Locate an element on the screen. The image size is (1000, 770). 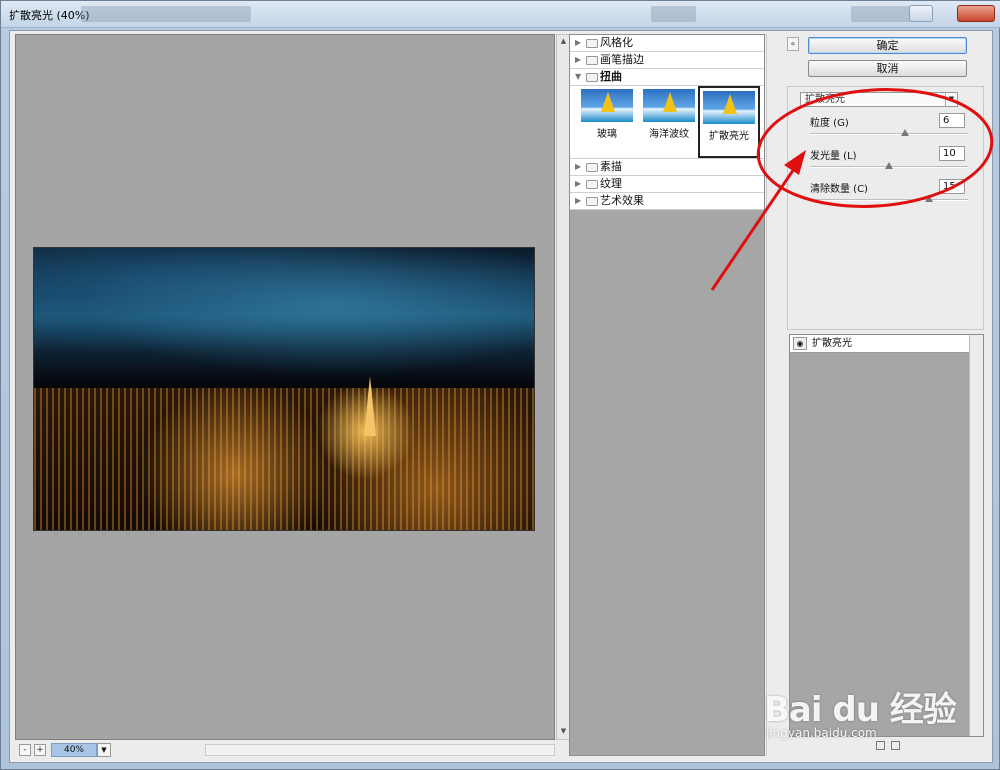
filter-select-value: 扩散亮光 is located at coordinates (825, 99).